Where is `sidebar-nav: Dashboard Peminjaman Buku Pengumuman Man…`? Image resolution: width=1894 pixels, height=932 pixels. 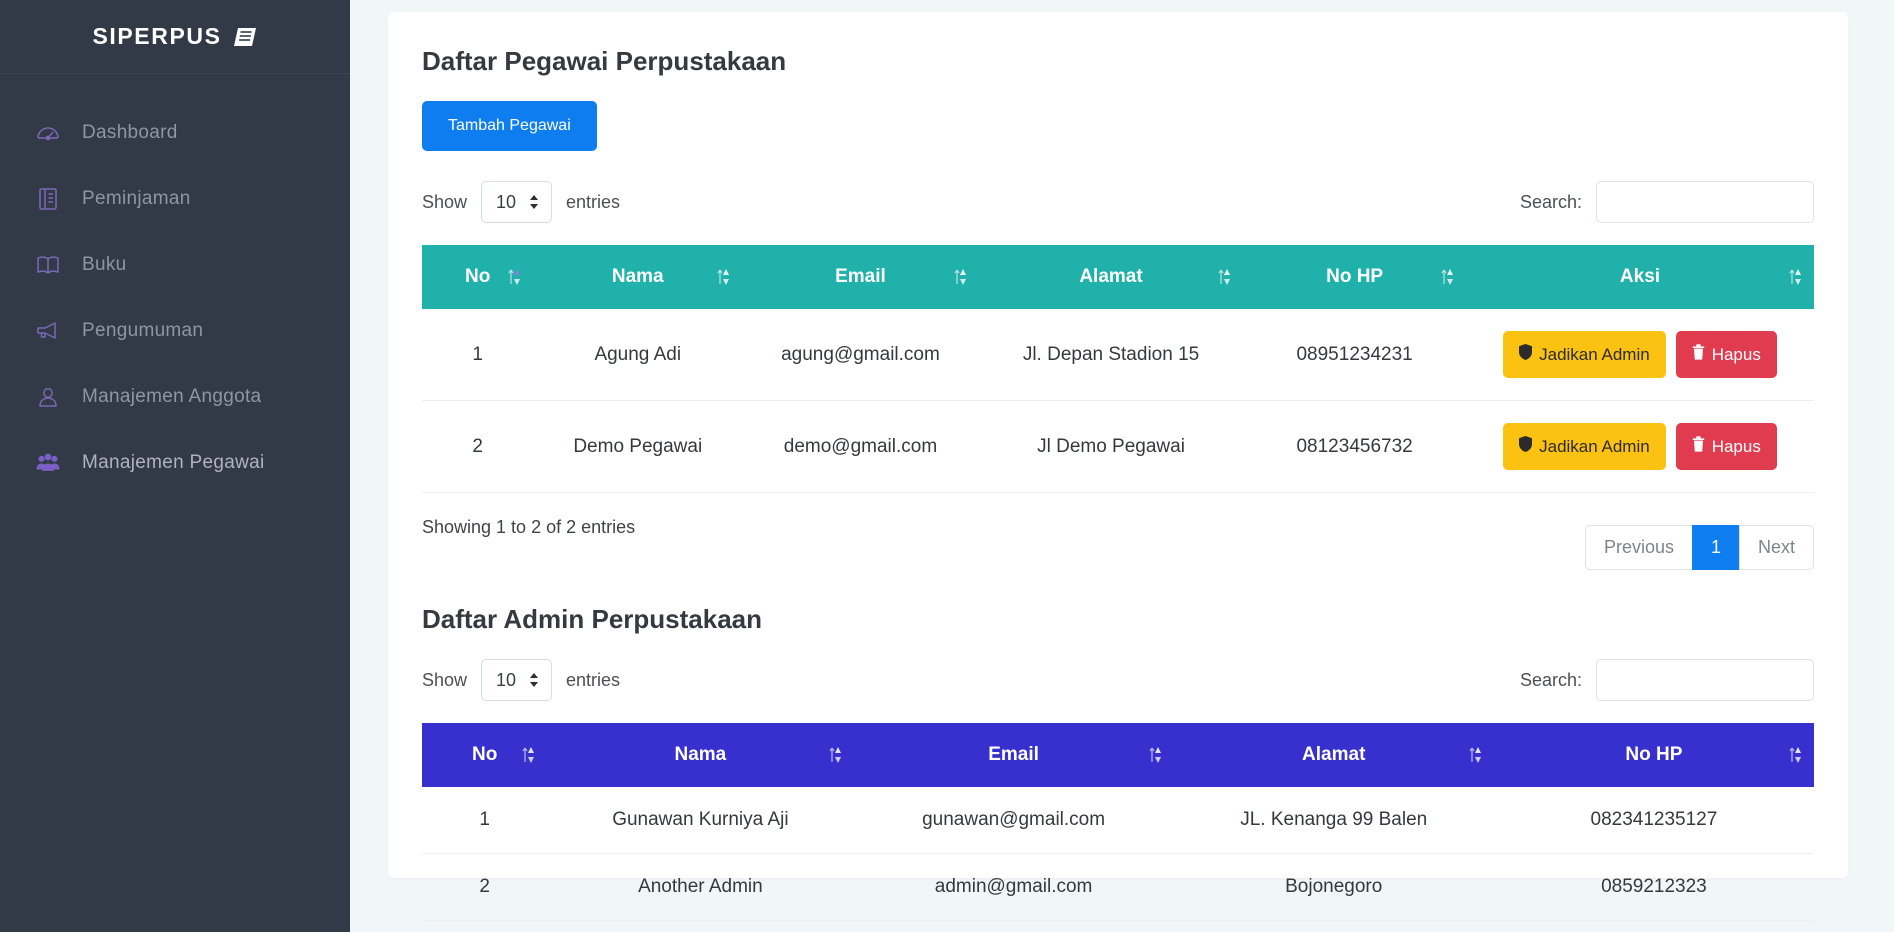 sidebar-nav: Dashboard Peminjaman Buku Pengumuman Man… is located at coordinates (175, 285).